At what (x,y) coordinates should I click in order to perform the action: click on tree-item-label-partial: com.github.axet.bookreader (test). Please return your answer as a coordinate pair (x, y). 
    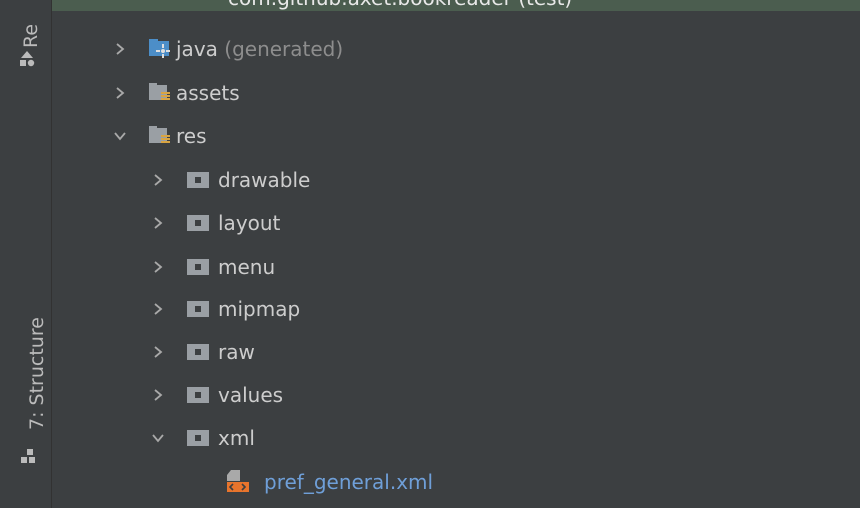
    Looking at the image, I should click on (400, 5).